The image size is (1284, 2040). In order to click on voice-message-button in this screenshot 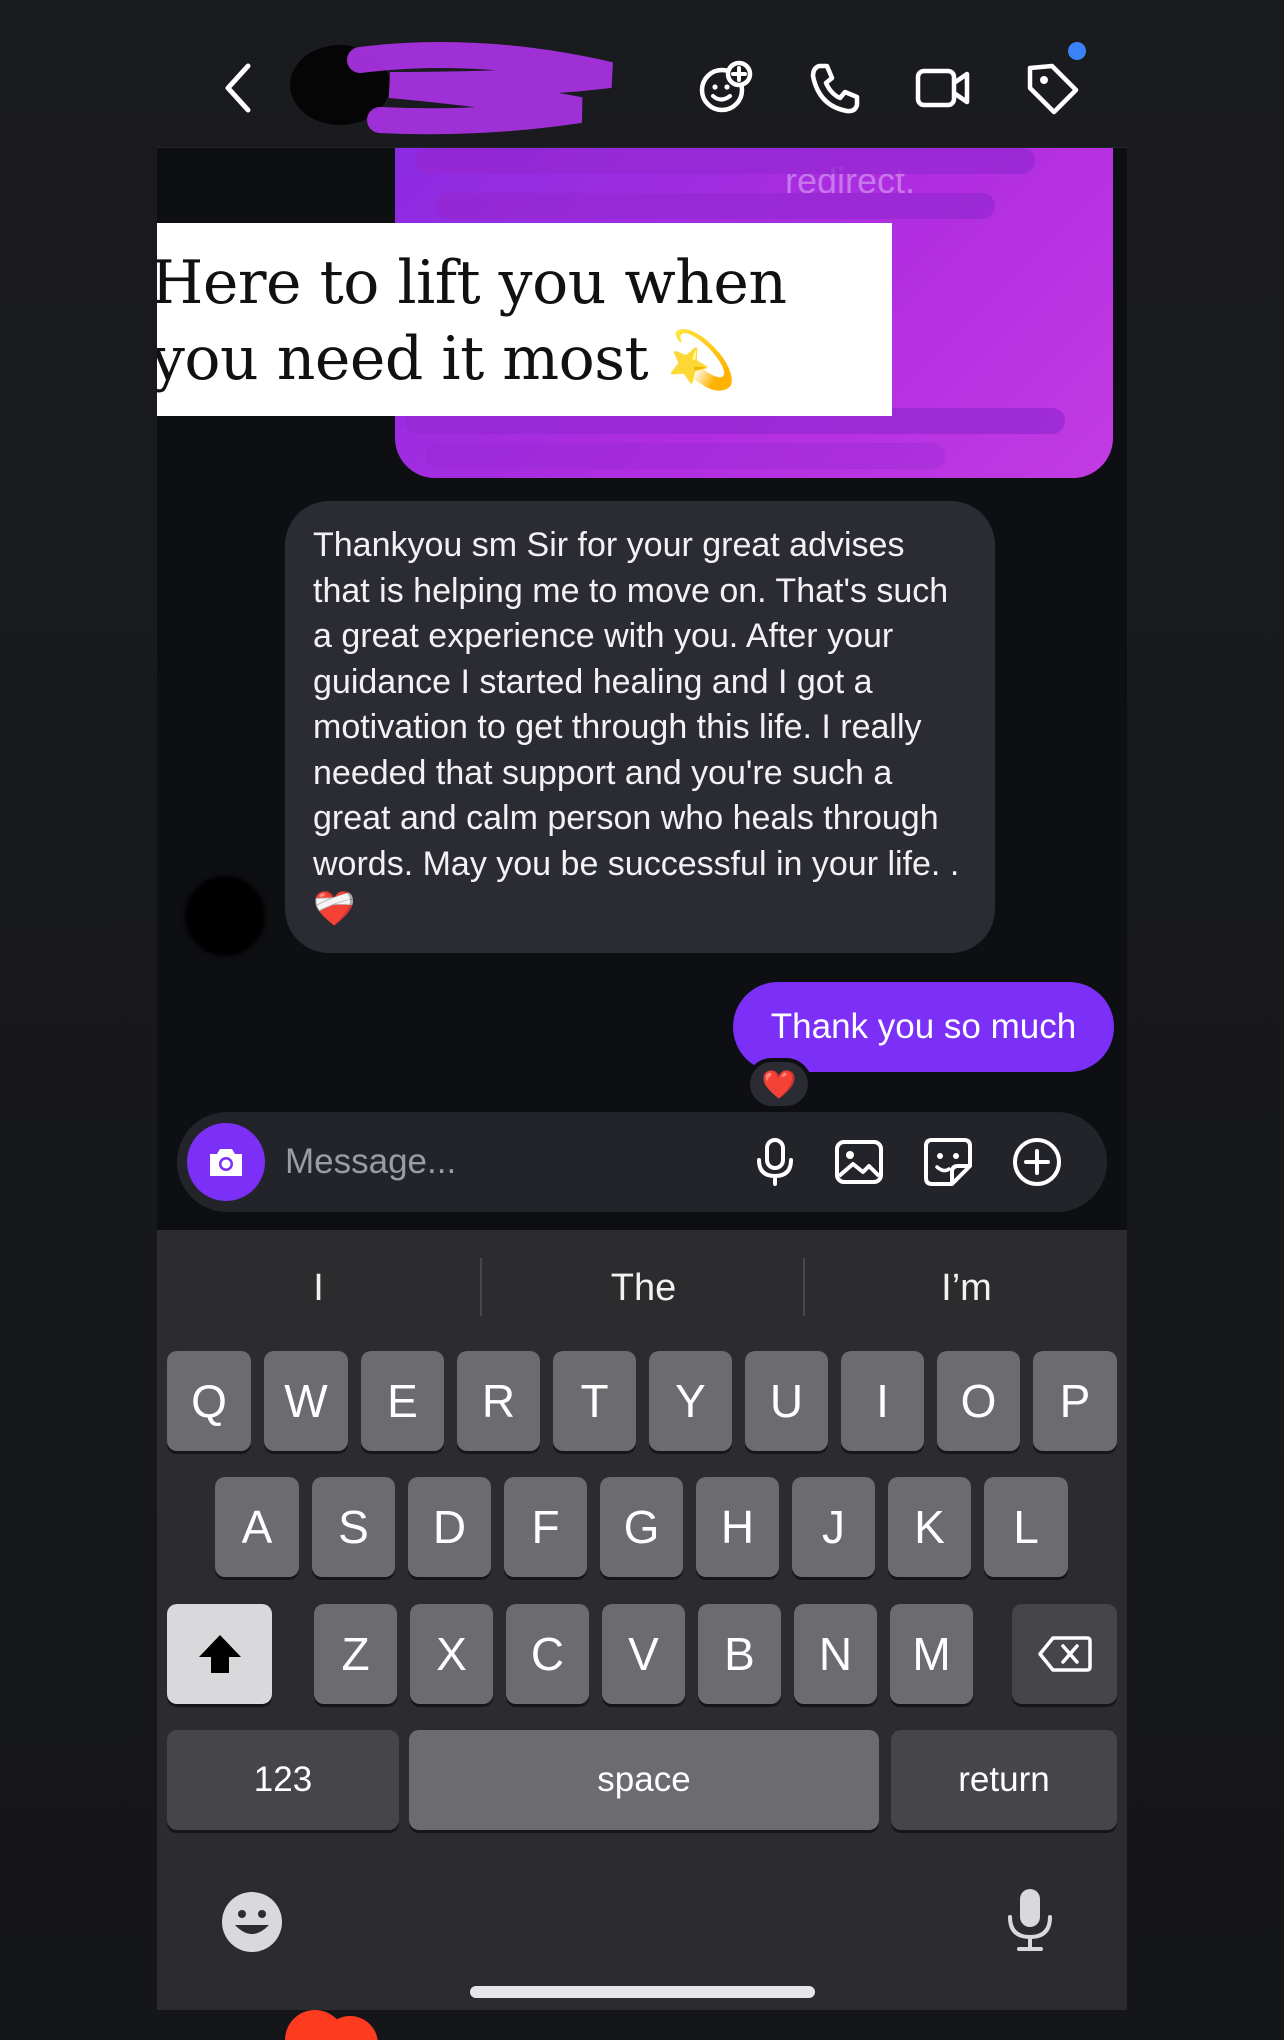, I will do `click(775, 1162)`.